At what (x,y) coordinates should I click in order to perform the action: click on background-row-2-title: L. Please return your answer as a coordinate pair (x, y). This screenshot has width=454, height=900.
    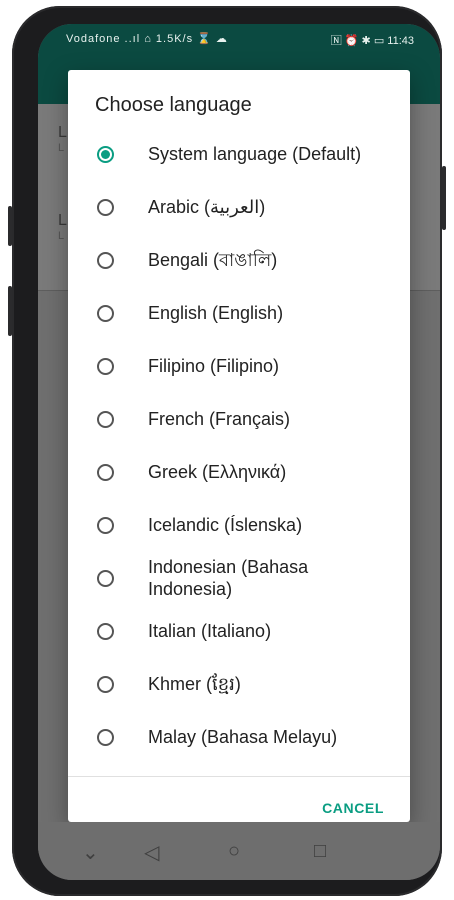
    Looking at the image, I should click on (62, 220).